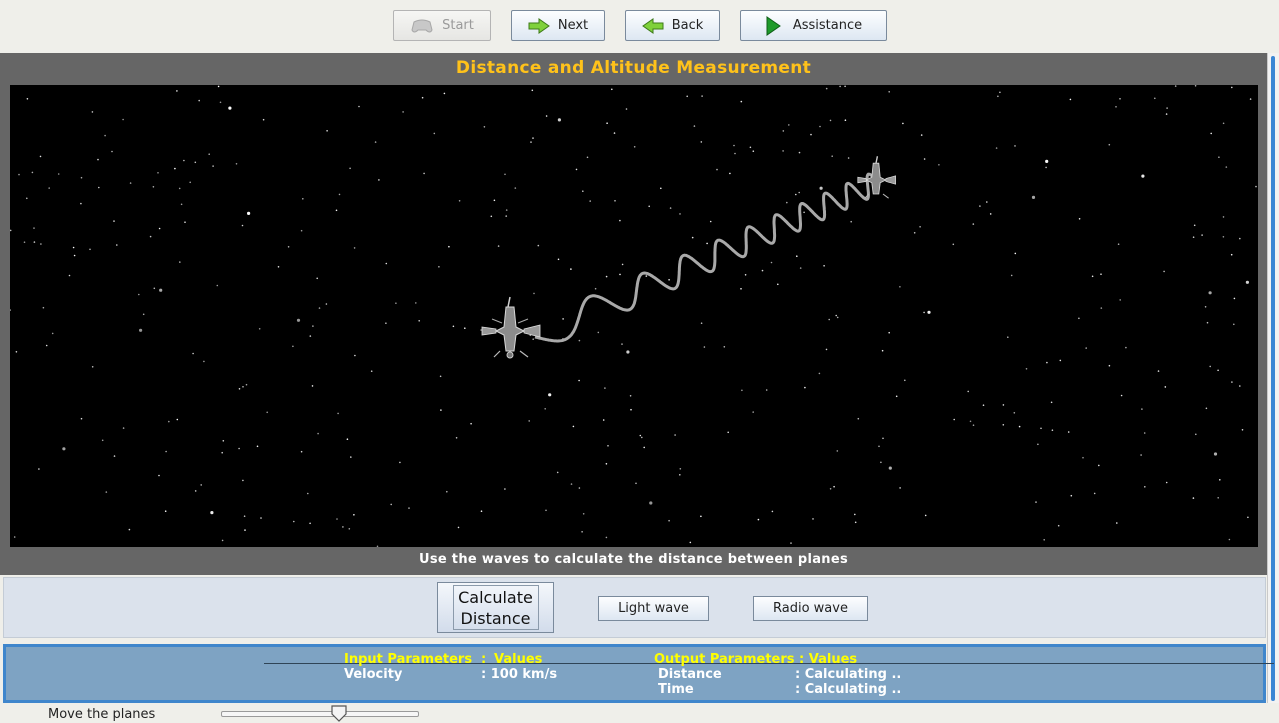 This screenshot has height=723, width=1279. What do you see at coordinates (876, 177) in the screenshot?
I see `right-plane-icon` at bounding box center [876, 177].